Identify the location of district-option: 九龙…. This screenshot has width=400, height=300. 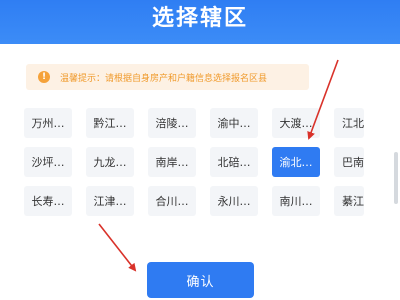
(110, 162).